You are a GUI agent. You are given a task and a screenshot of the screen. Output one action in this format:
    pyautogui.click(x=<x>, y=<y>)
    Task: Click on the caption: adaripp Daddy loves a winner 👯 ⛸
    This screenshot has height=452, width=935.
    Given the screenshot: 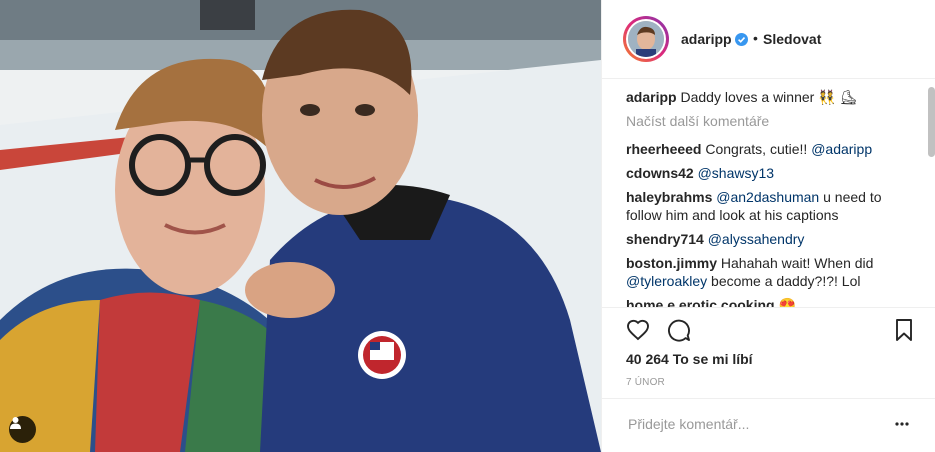 What is the action you would take?
    pyautogui.click(x=771, y=97)
    